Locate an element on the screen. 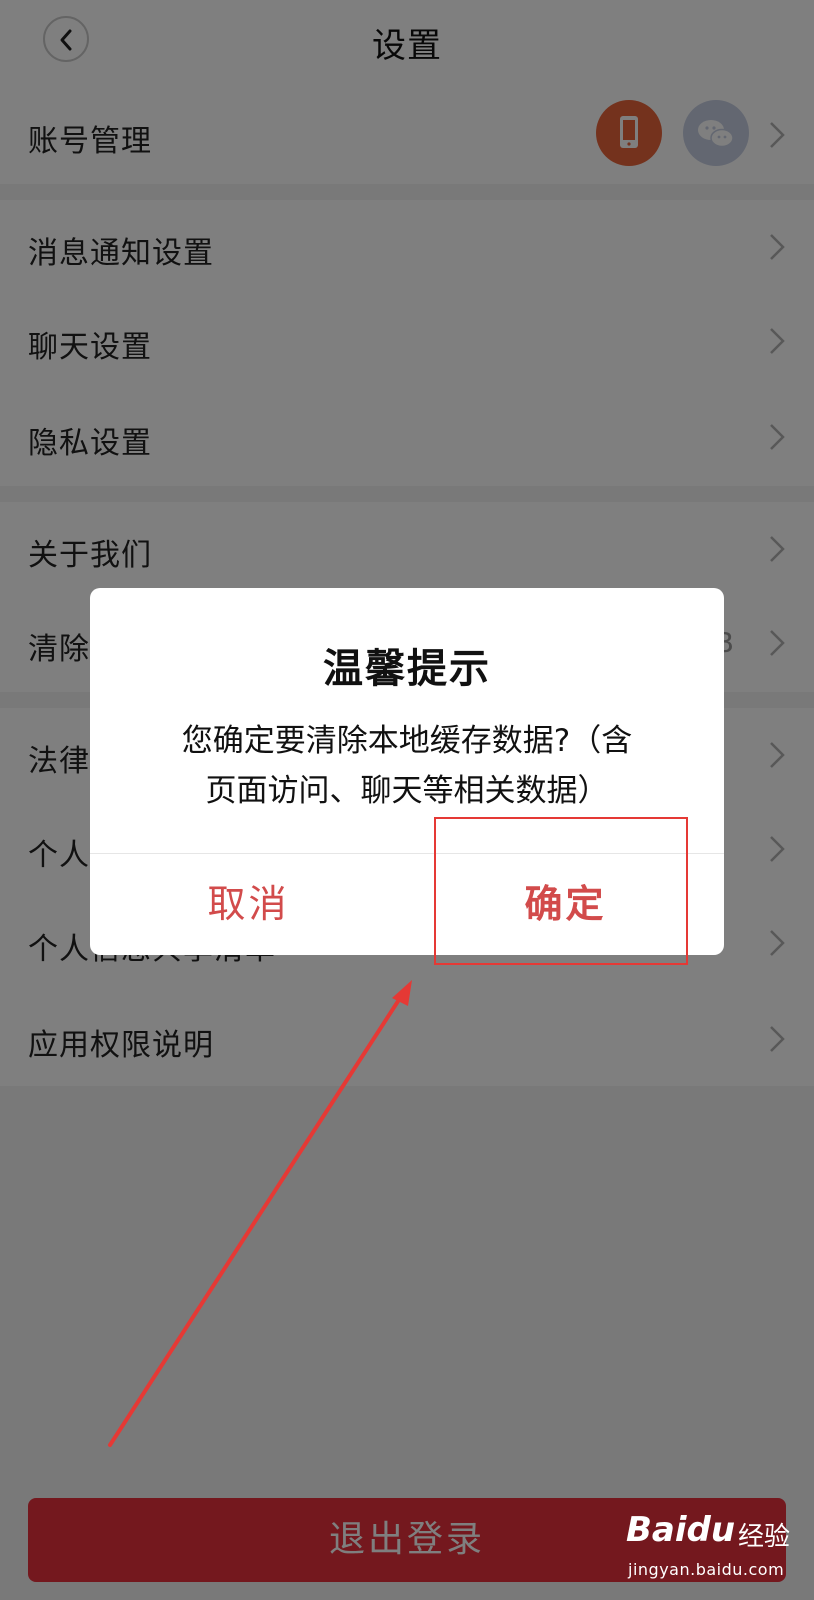 This screenshot has width=814, height=1600. watermark-url: jingyan.baidu.com is located at coordinates (706, 1569).